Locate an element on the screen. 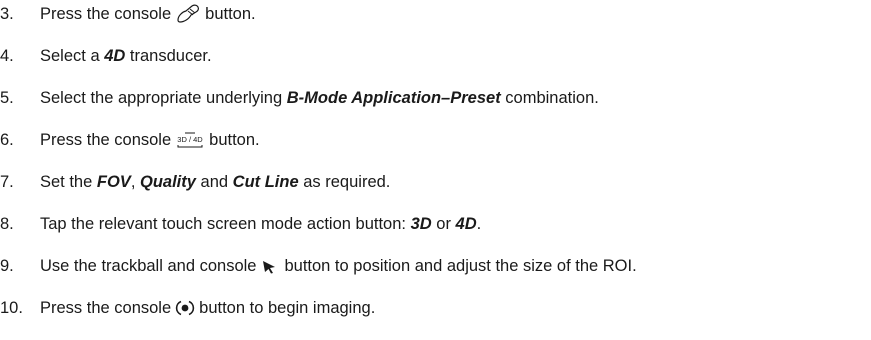  emphasis-bmode-preset: B-Mode Application–Preset is located at coordinates (393, 98).